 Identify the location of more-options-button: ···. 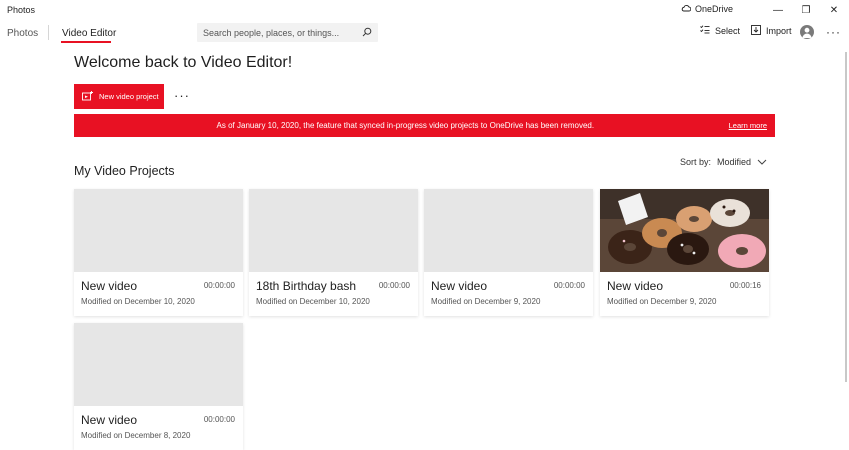
(833, 32).